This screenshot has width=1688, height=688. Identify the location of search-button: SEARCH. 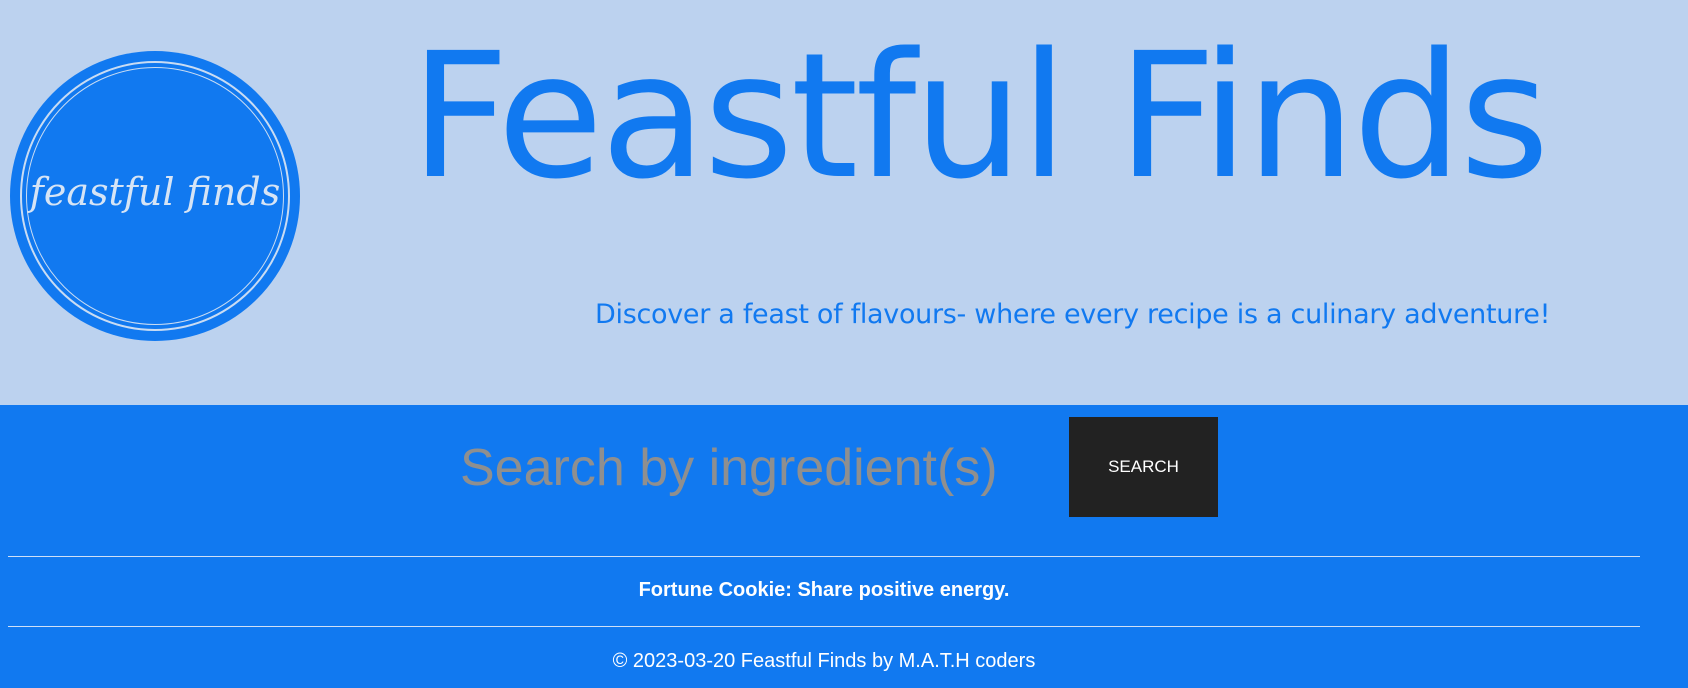
(1143, 467).